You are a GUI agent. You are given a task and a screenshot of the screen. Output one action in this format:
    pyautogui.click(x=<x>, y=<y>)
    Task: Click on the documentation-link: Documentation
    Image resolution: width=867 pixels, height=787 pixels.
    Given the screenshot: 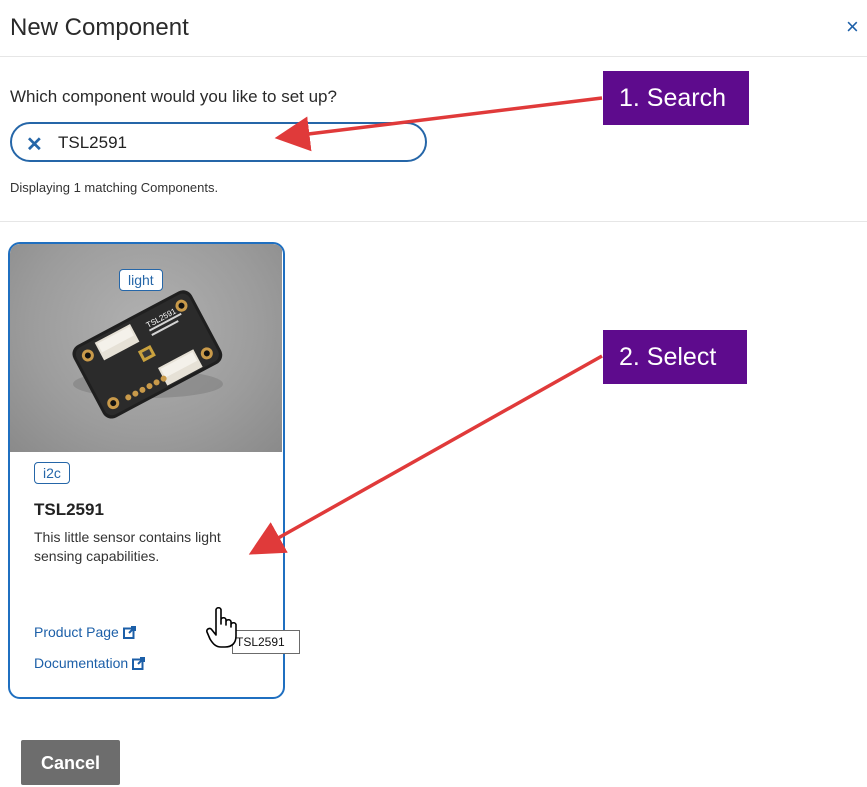 What is the action you would take?
    pyautogui.click(x=90, y=663)
    